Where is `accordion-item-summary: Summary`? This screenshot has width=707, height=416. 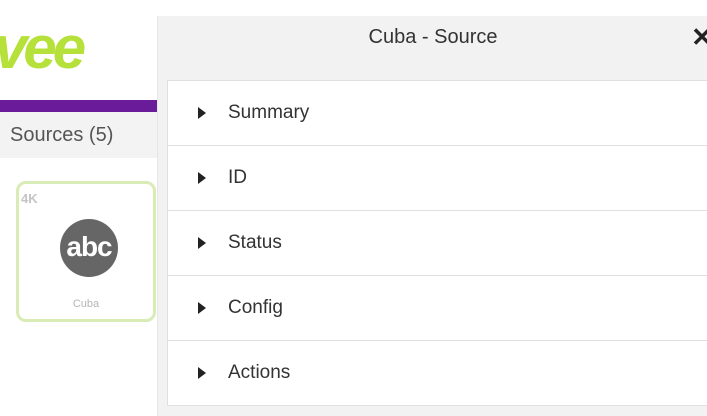
accordion-item-summary: Summary is located at coordinates (437, 113).